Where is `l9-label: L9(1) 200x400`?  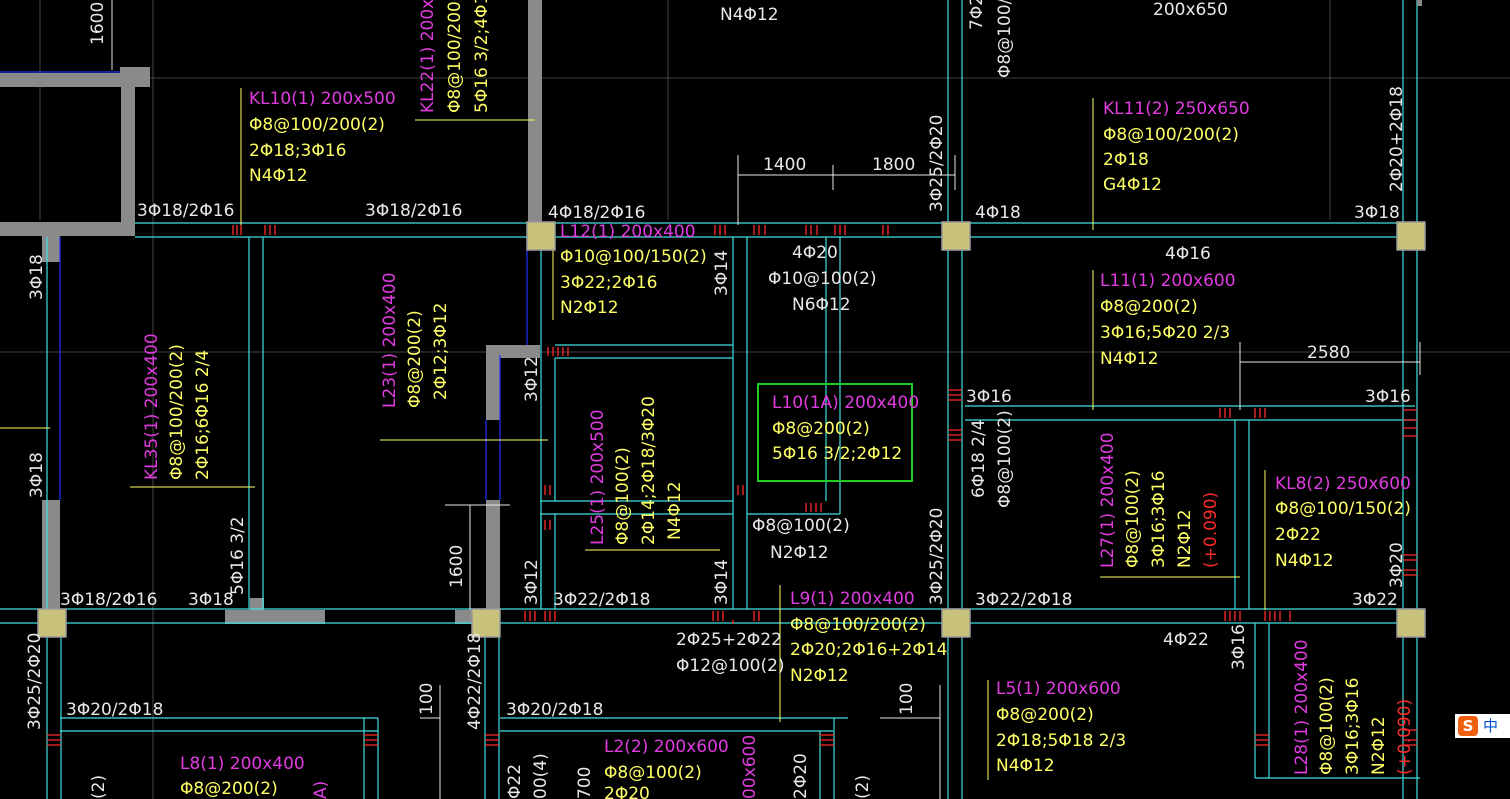
l9-label: L9(1) 200x400 is located at coordinates (852, 599).